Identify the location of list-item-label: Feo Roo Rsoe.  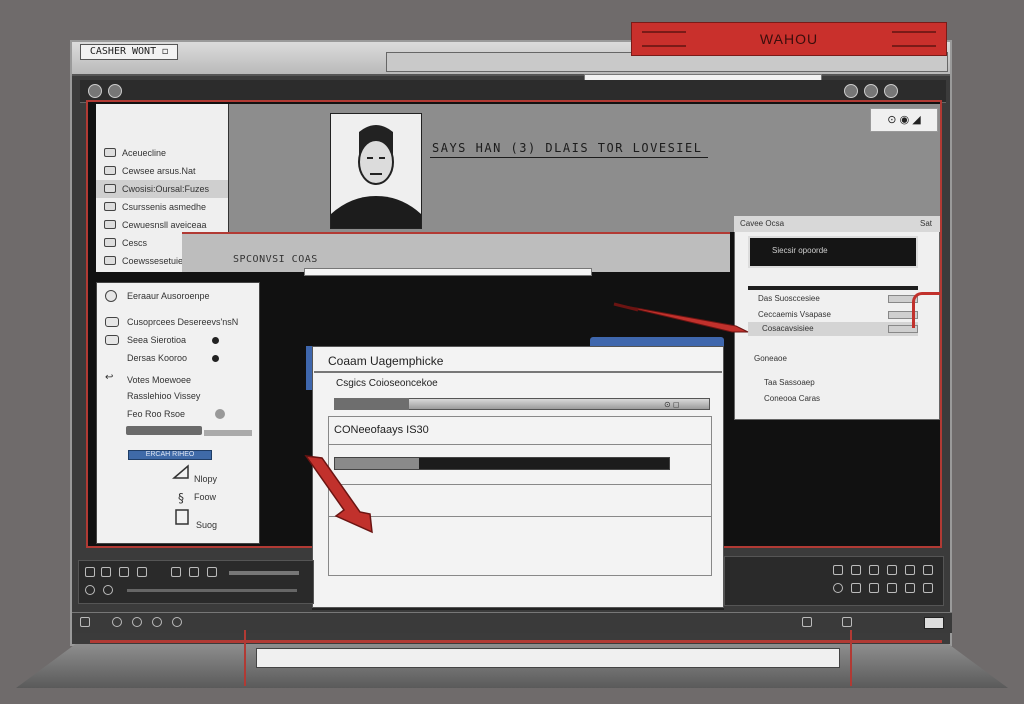
(156, 414).